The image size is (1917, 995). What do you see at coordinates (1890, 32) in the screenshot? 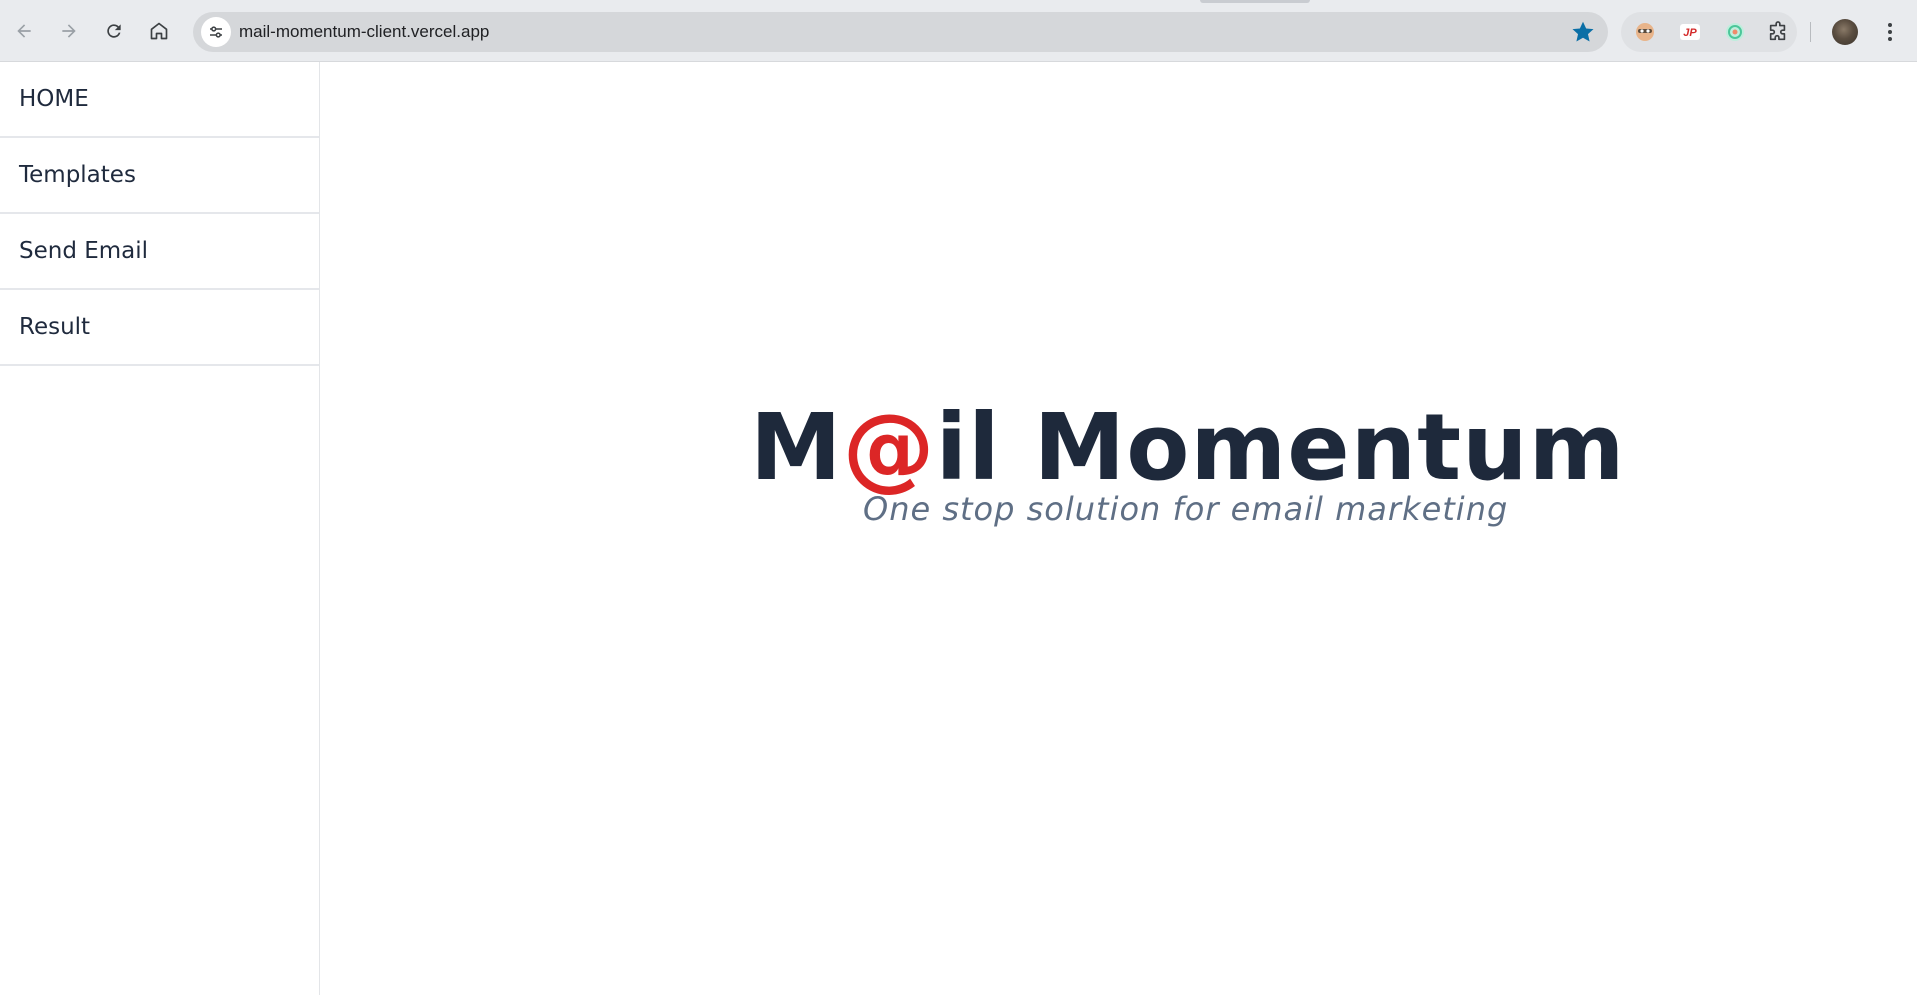
I see `kebab-menu-icon` at bounding box center [1890, 32].